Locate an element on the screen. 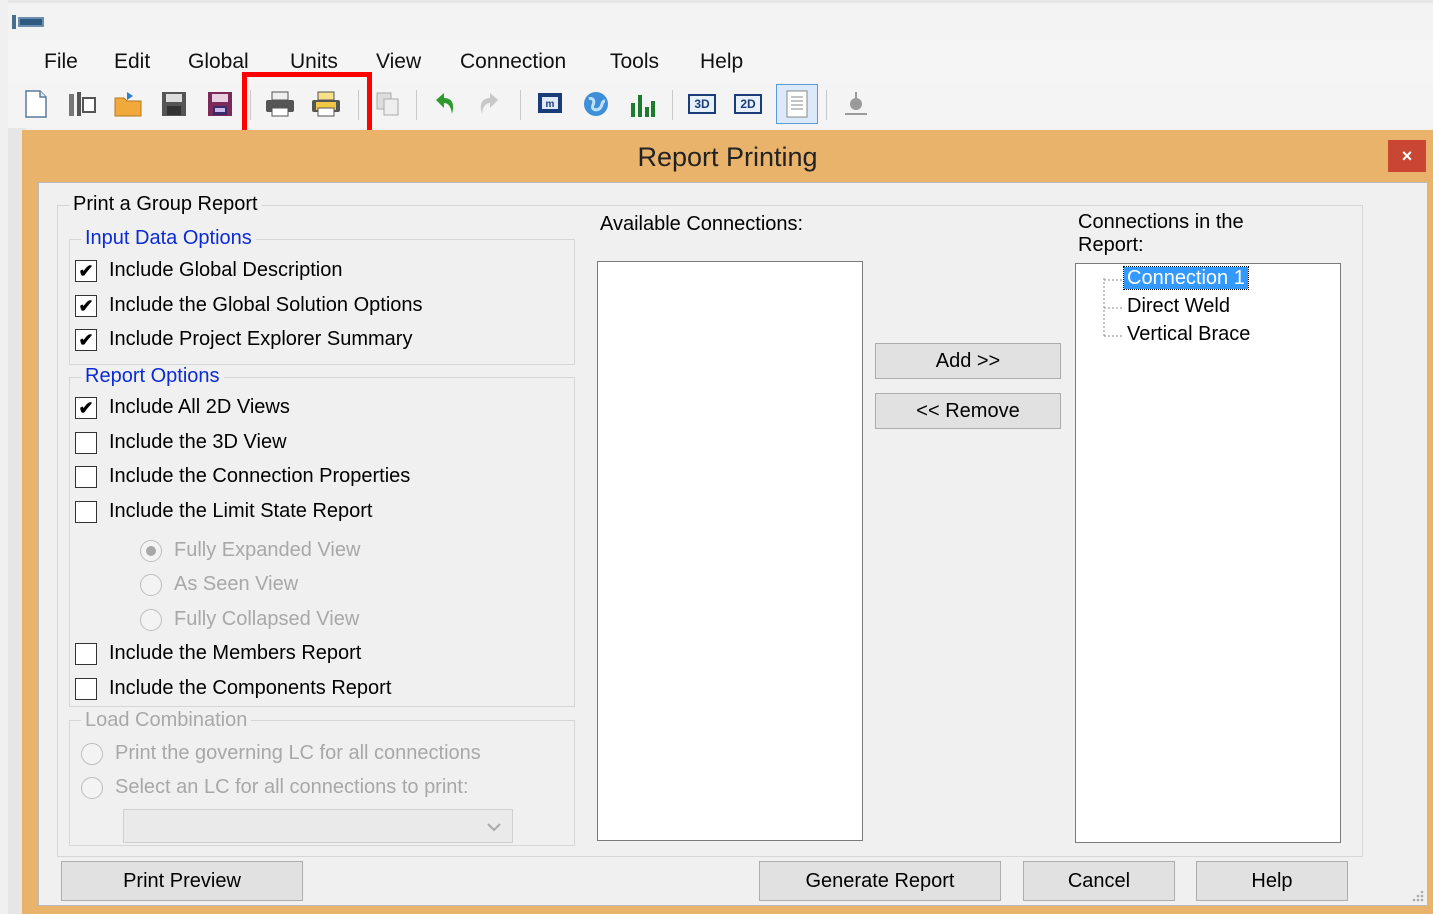 Image resolution: width=1433 pixels, height=914 pixels. include-components-report-option: Include the Components Report is located at coordinates (233, 688).